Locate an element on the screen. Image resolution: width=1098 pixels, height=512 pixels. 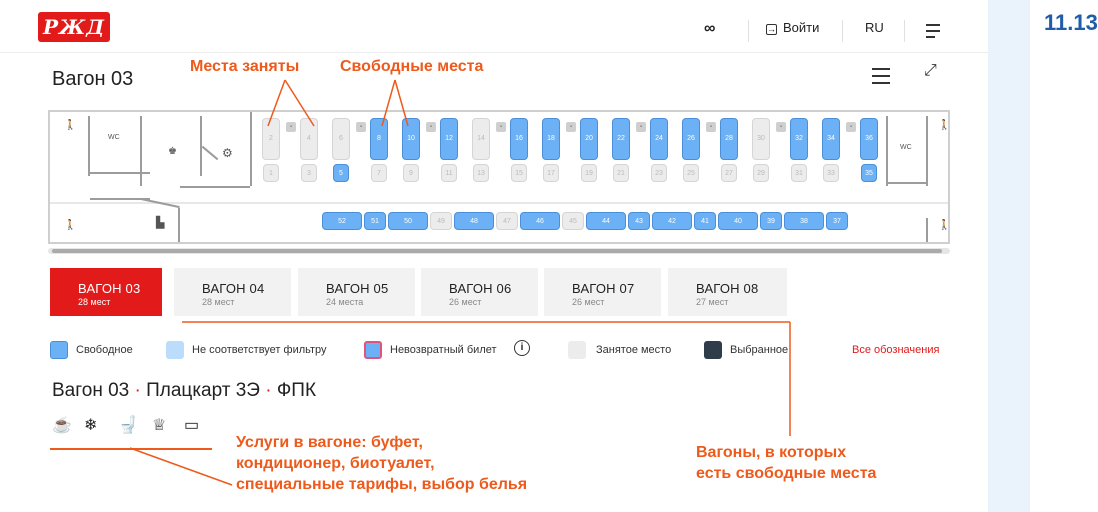
seat-6: 6 is located at coordinates (341, 139).